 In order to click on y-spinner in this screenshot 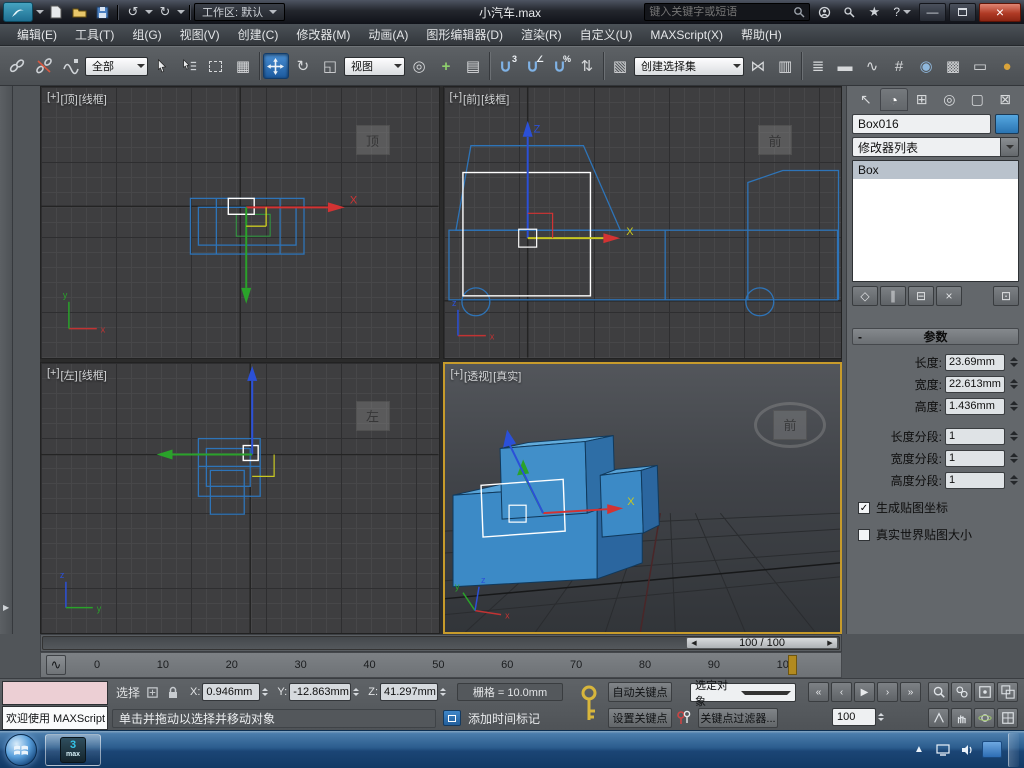, I will do `click(355, 692)`.